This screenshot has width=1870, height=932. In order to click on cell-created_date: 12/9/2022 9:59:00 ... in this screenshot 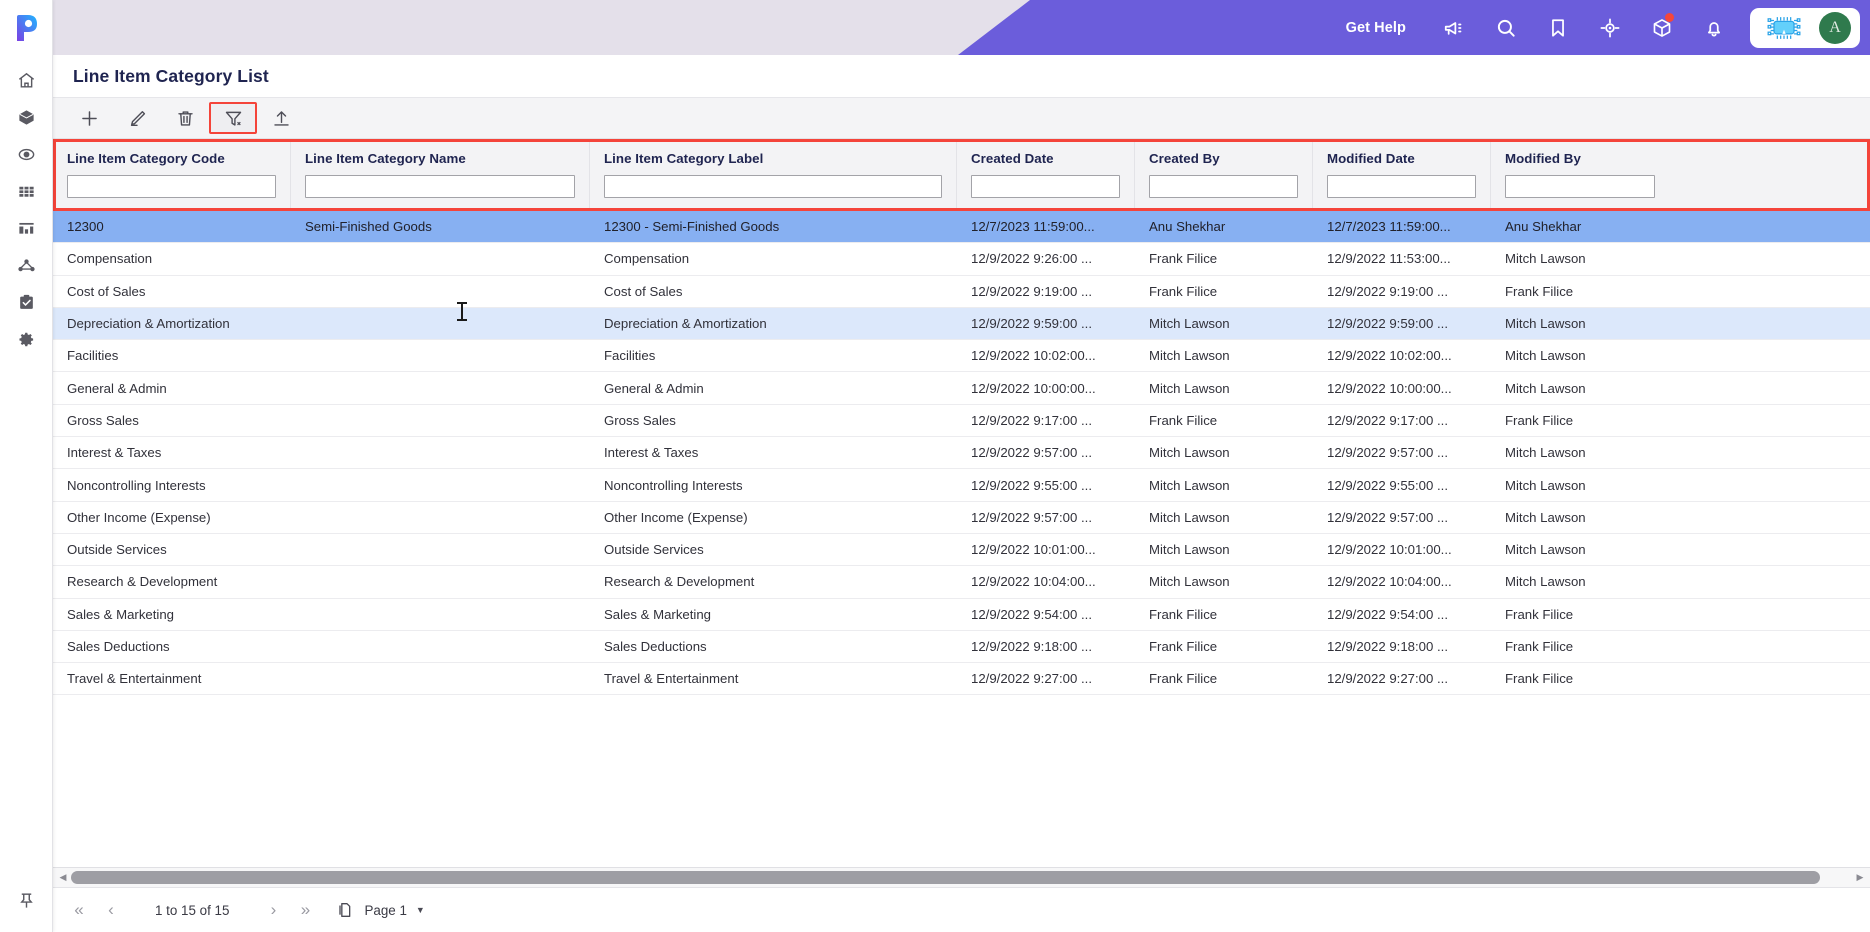, I will do `click(1046, 323)`.